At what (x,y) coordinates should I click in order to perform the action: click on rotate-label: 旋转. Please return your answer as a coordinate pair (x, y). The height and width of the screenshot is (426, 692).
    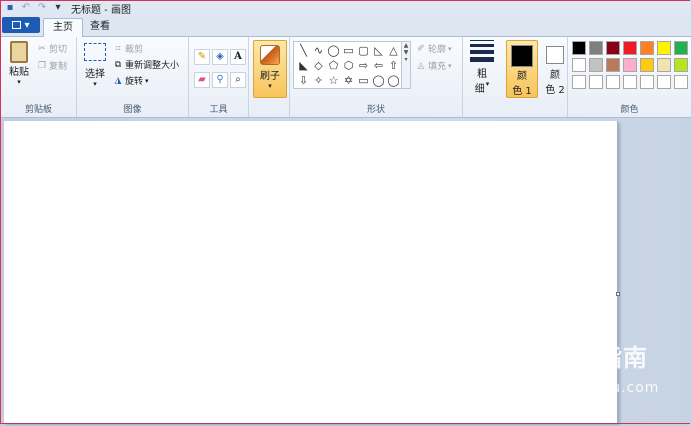
    Looking at the image, I should click on (134, 82).